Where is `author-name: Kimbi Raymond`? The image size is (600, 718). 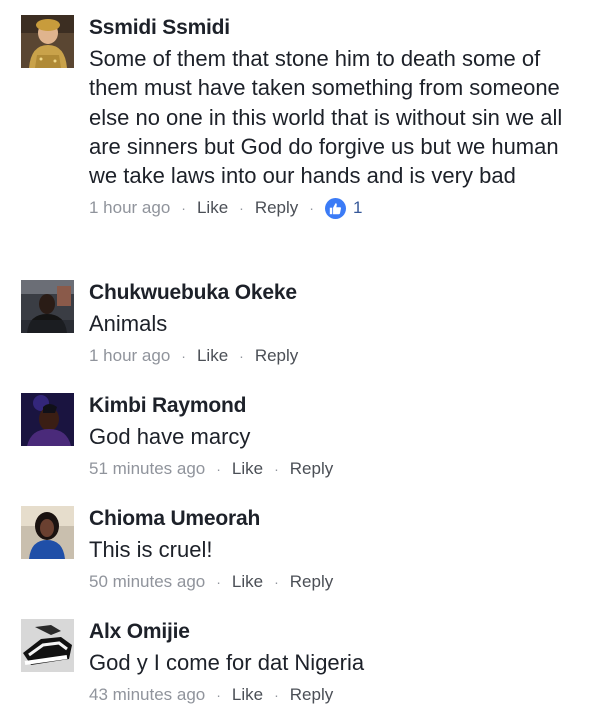
author-name: Kimbi Raymond is located at coordinates (339, 406).